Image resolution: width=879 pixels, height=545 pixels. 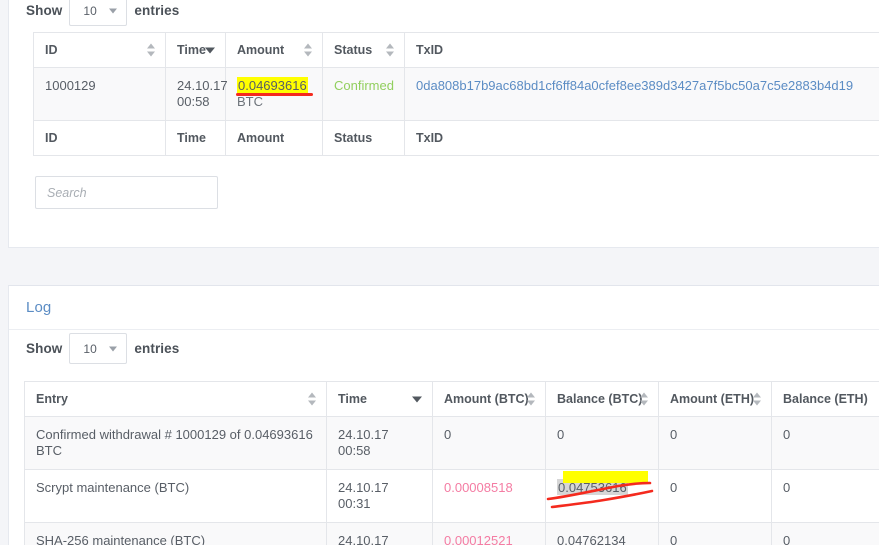 What do you see at coordinates (605, 477) in the screenshot?
I see `highlighter-stroke-annotation` at bounding box center [605, 477].